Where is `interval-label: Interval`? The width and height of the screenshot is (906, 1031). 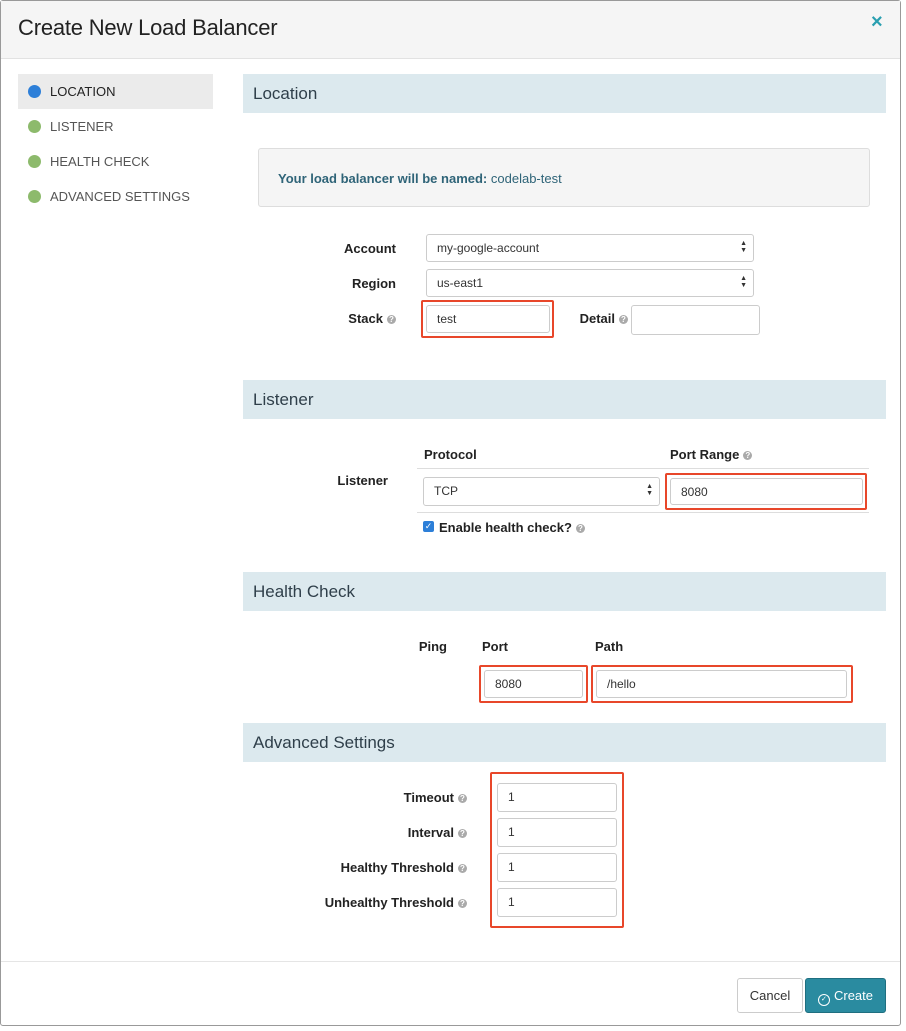 interval-label: Interval is located at coordinates (430, 832).